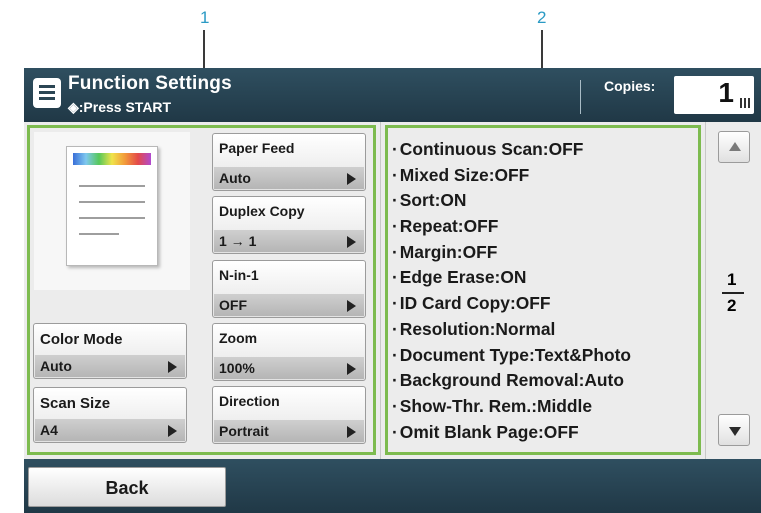 This screenshot has width=761, height=513. Describe the element at coordinates (732, 305) in the screenshot. I see `page-total: 2` at that location.